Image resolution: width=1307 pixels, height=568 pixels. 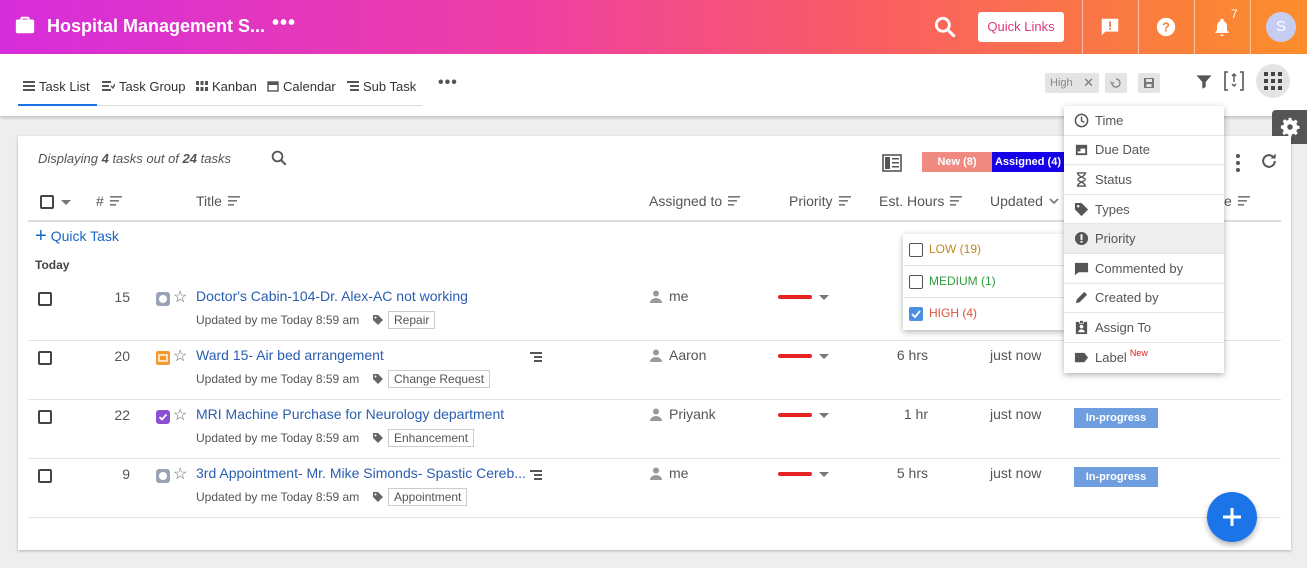 What do you see at coordinates (1269, 161) in the screenshot?
I see `refresh-icon` at bounding box center [1269, 161].